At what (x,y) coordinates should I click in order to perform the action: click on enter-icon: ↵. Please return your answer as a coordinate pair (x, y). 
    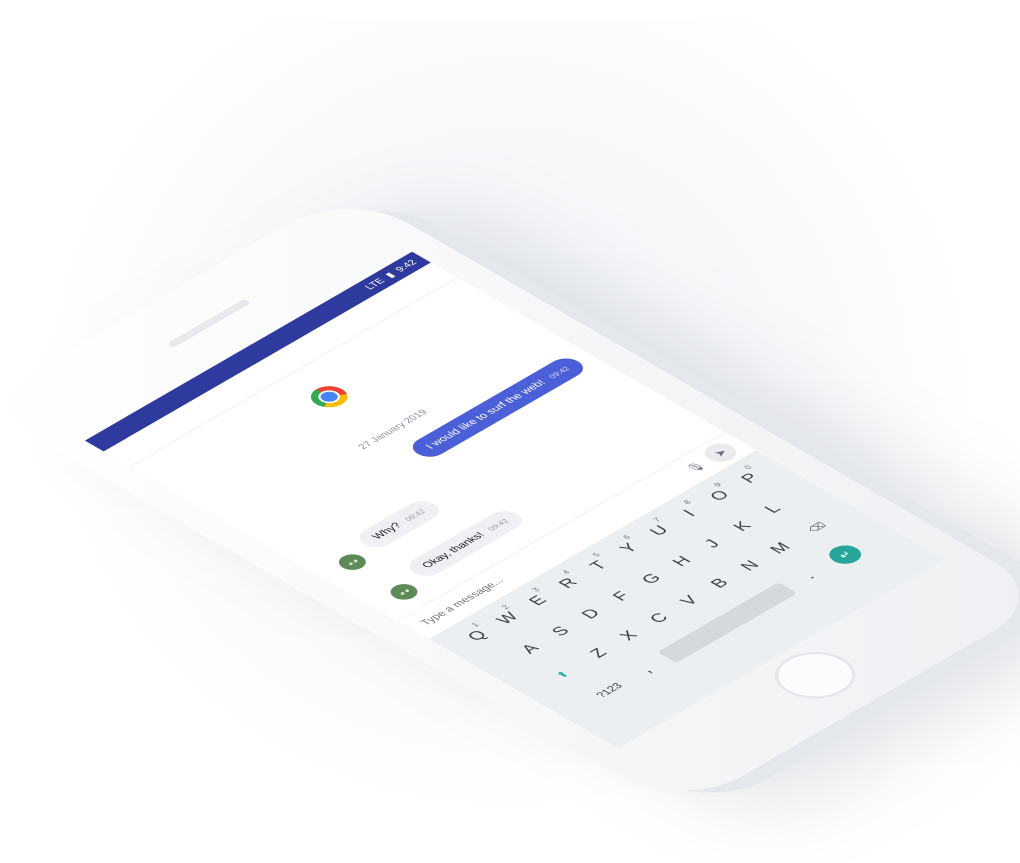
    Looking at the image, I should click on (845, 554).